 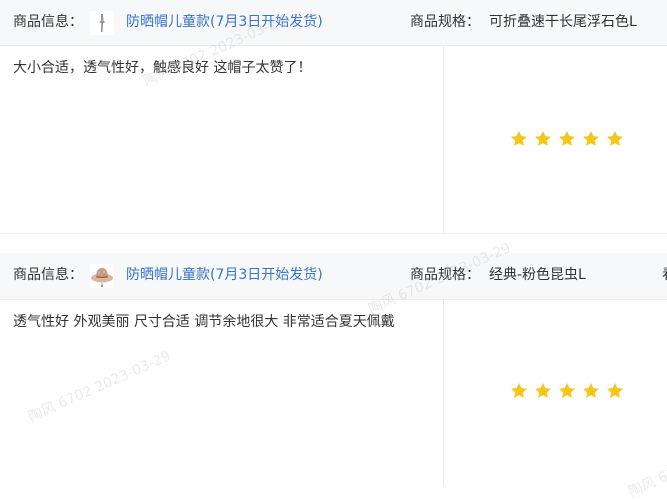 What do you see at coordinates (537, 275) in the screenshot?
I see `product-spec-value: 经典-粉色昆虫L` at bounding box center [537, 275].